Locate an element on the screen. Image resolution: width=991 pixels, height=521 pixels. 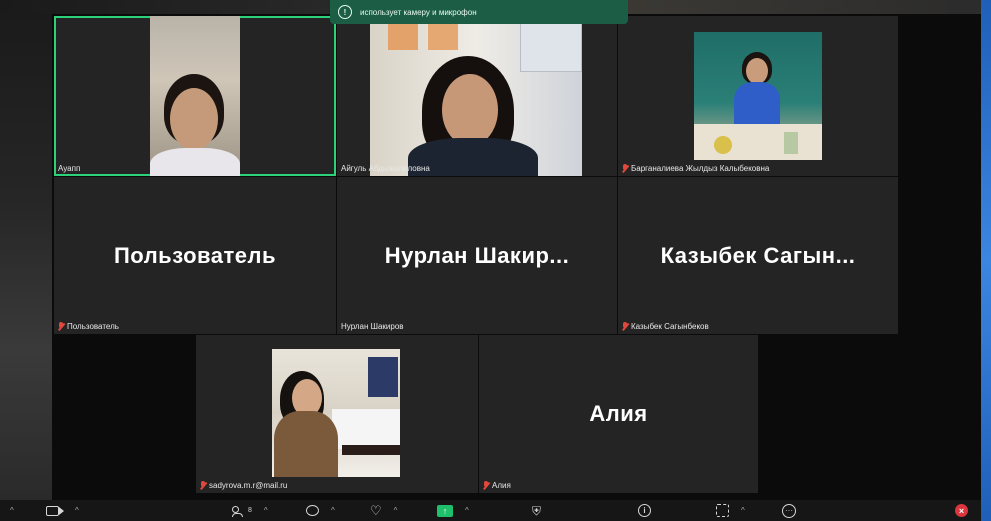
meeting-toolbar: ^ ^ 8 ^ ^ ♡ ^ ↑ ^ ⛨ i ^ ··· × is located at coordinates (490, 510).